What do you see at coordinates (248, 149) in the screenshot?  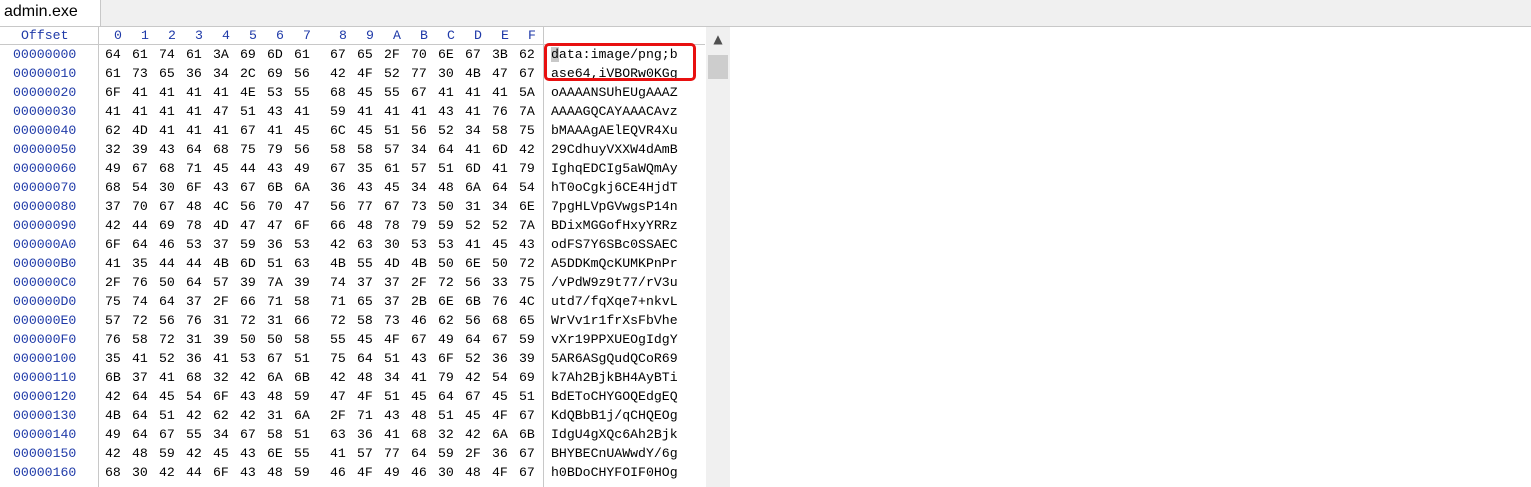 I see `hex-byte: 75` at bounding box center [248, 149].